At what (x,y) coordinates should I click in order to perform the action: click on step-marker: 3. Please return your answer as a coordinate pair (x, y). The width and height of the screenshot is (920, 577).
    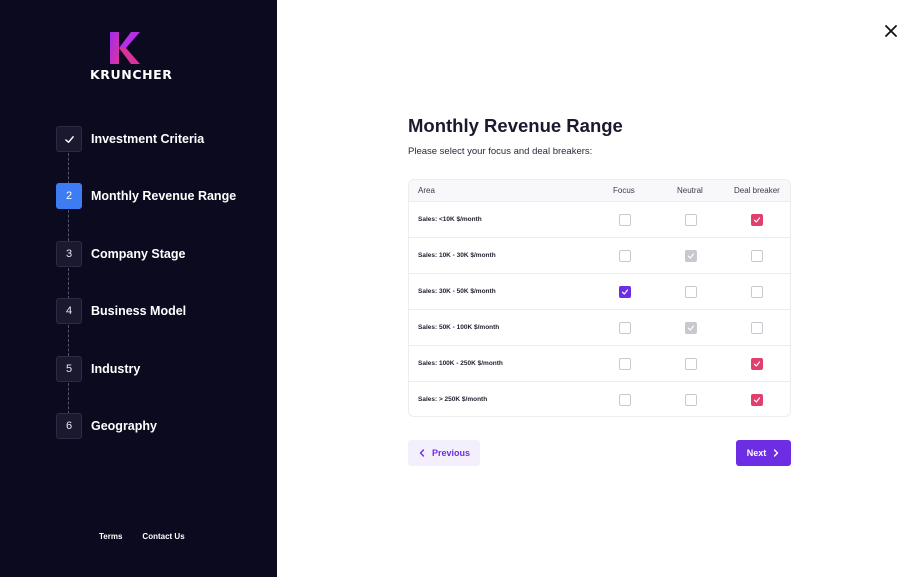
    Looking at the image, I should click on (69, 254).